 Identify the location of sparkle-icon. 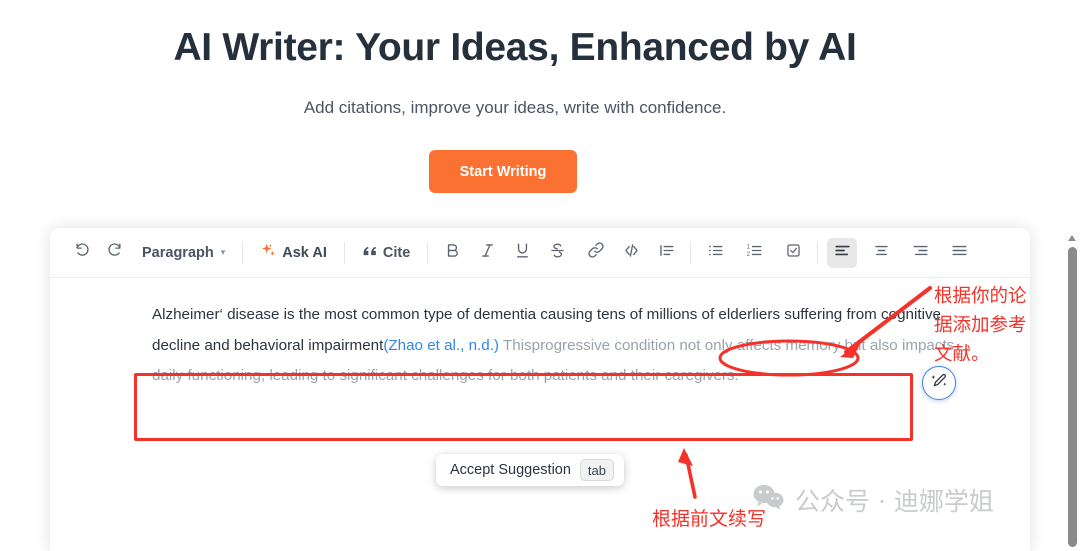
(268, 252).